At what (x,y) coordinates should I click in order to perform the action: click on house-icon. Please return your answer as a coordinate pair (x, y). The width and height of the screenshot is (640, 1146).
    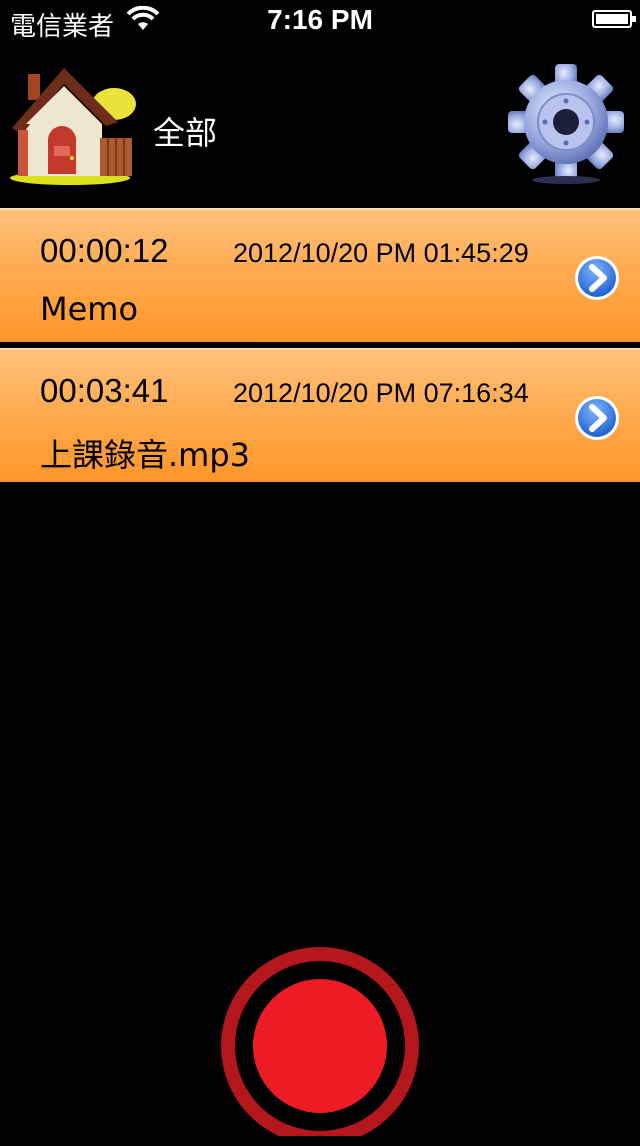
    Looking at the image, I should click on (74, 125).